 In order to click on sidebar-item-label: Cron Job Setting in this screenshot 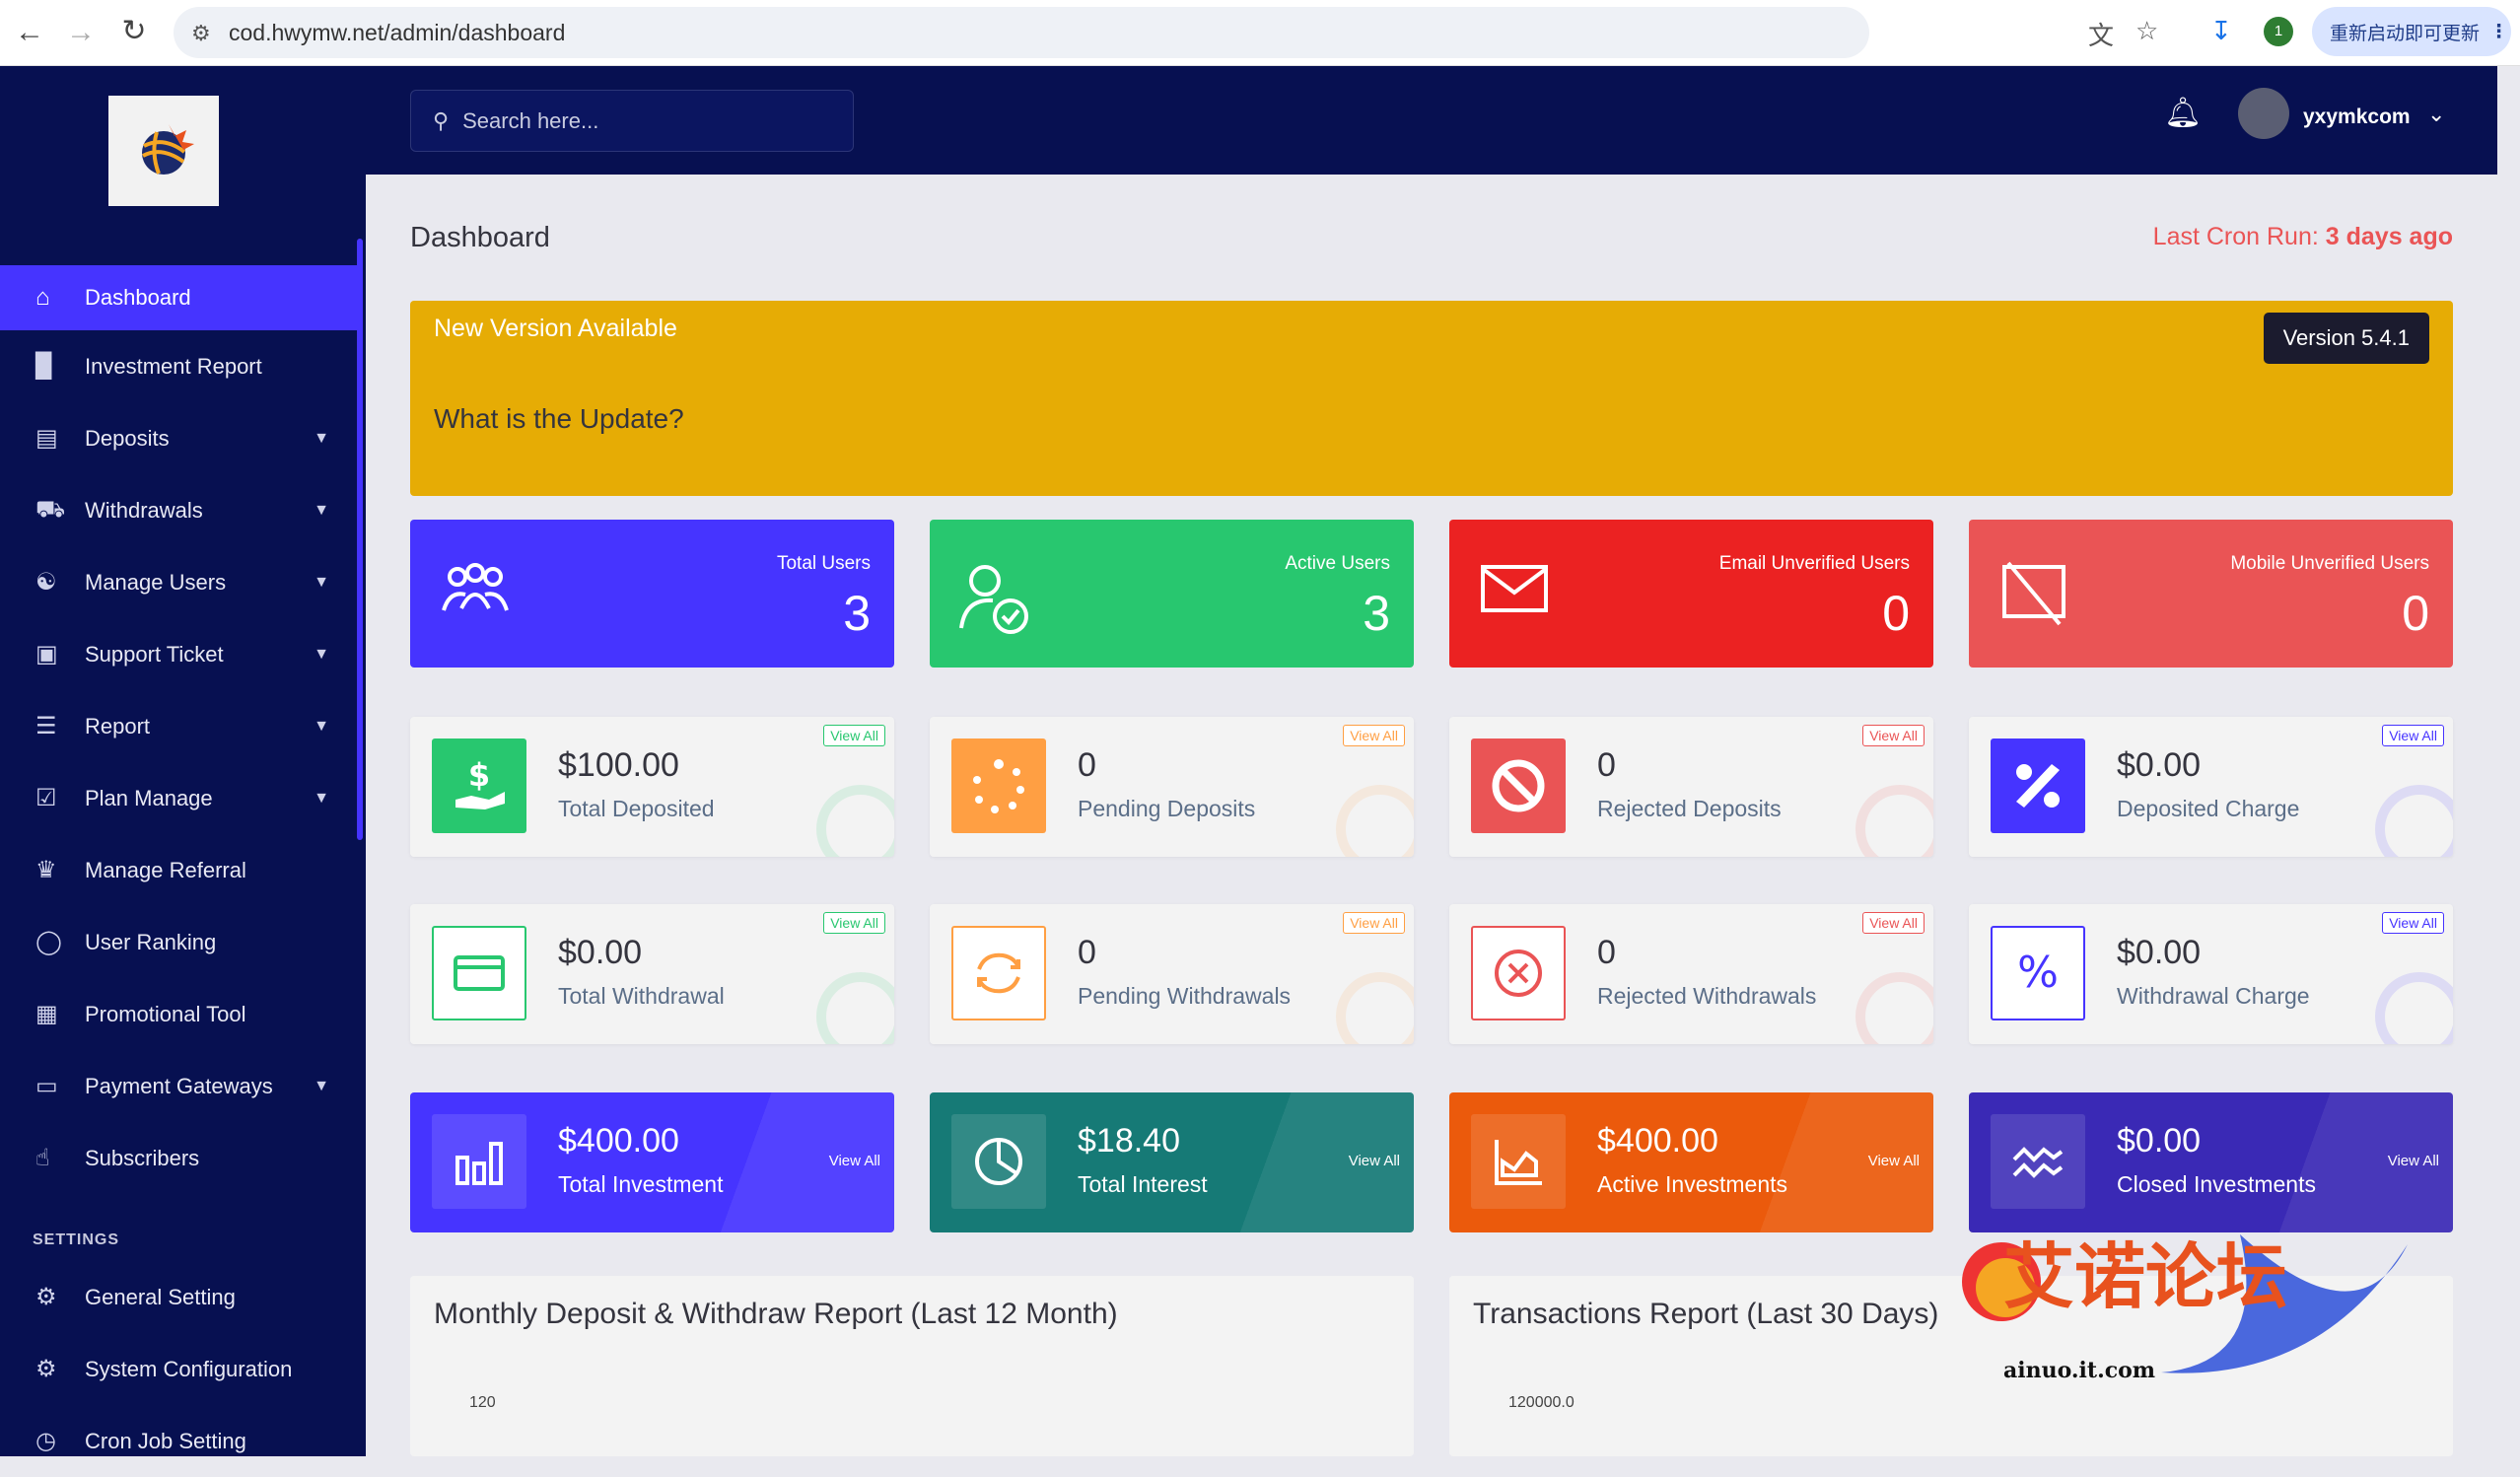, I will do `click(165, 1440)`.